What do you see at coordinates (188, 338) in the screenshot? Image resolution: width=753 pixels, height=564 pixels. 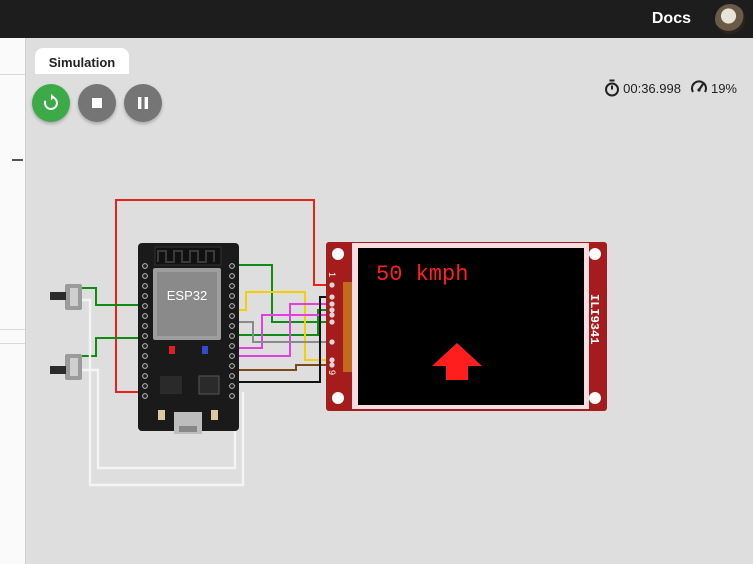 I see `esp32-board: ESP32` at bounding box center [188, 338].